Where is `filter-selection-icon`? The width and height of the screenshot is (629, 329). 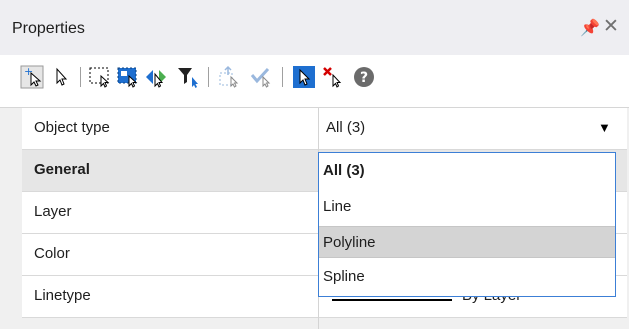
filter-selection-icon is located at coordinates (188, 77).